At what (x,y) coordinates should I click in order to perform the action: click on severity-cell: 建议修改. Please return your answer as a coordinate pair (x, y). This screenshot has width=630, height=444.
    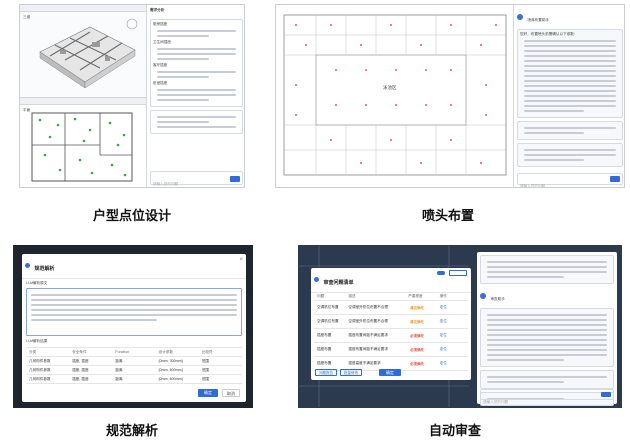
    Looking at the image, I should click on (420, 321).